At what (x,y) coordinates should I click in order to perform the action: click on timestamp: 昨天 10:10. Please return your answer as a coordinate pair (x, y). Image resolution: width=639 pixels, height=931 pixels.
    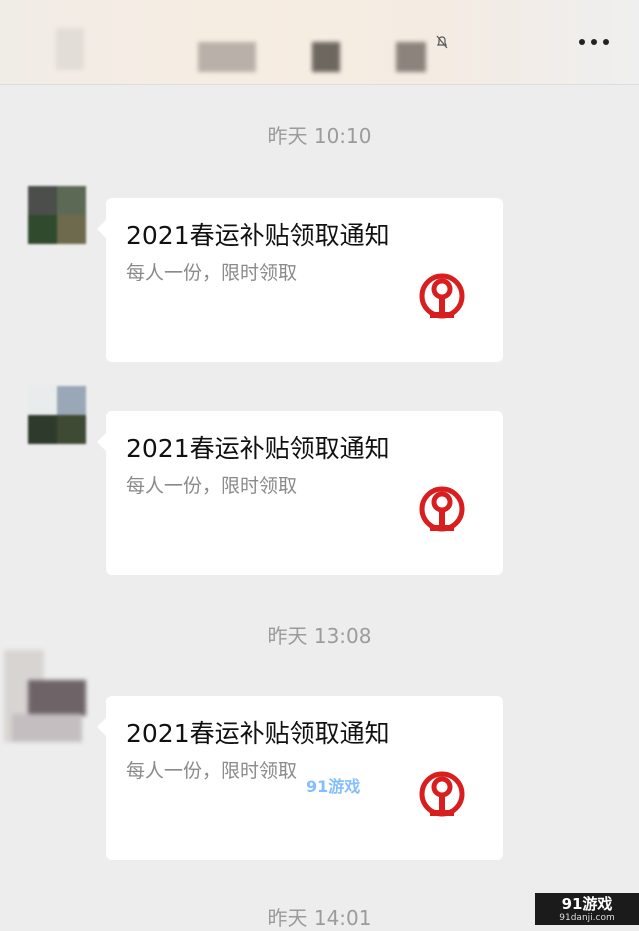
    Looking at the image, I should click on (319, 136).